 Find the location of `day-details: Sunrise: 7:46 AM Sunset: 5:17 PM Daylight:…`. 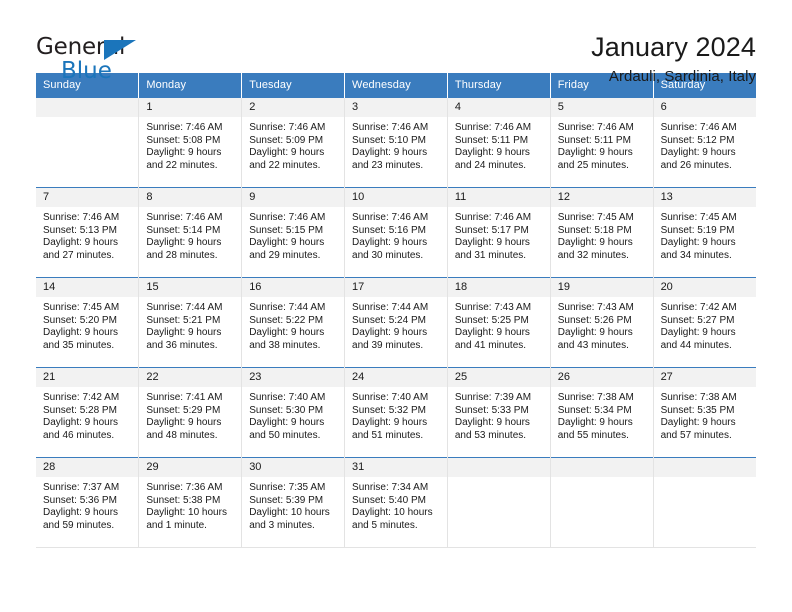

day-details: Sunrise: 7:46 AM Sunset: 5:17 PM Daylight:… is located at coordinates (499, 234).